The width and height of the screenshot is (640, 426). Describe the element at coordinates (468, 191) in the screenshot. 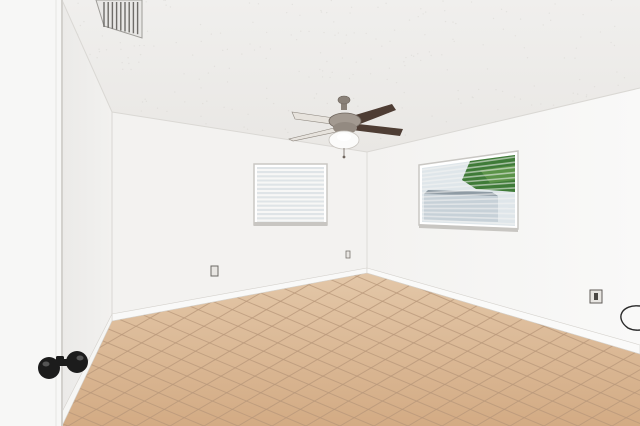

I see `right-window` at that location.